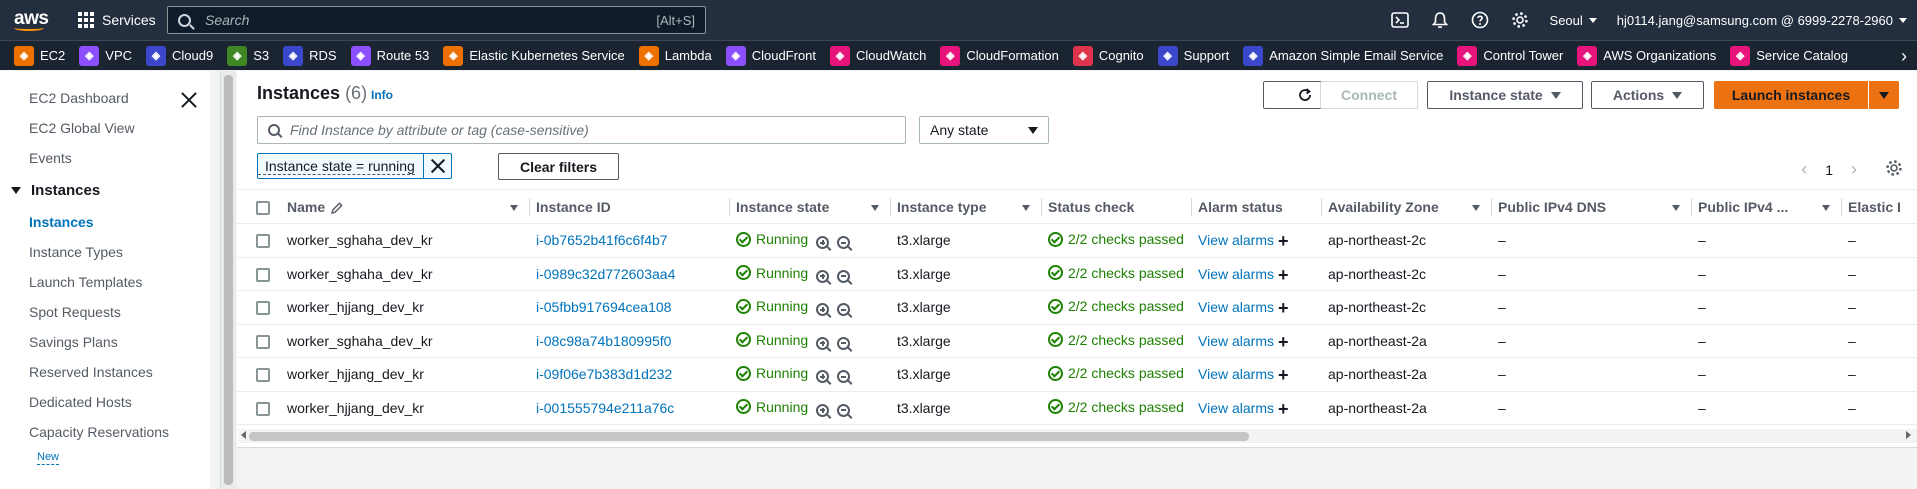 The height and width of the screenshot is (489, 1917). Describe the element at coordinates (1854, 169) in the screenshot. I see `chevron-right-icon: ›` at that location.